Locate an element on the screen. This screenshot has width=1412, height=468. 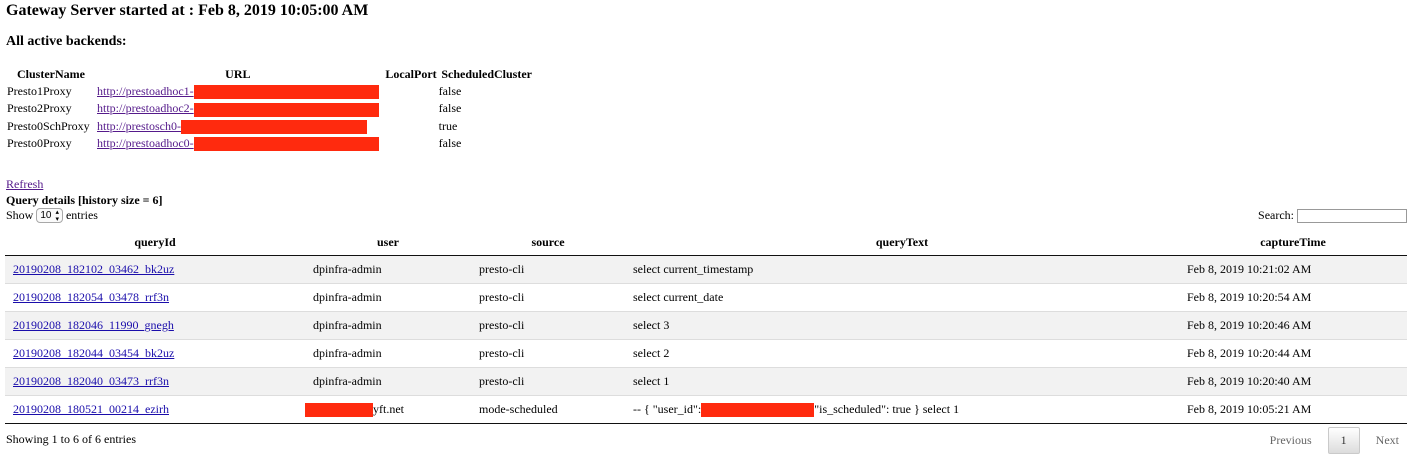
search-control: Search: is located at coordinates (1332, 215).